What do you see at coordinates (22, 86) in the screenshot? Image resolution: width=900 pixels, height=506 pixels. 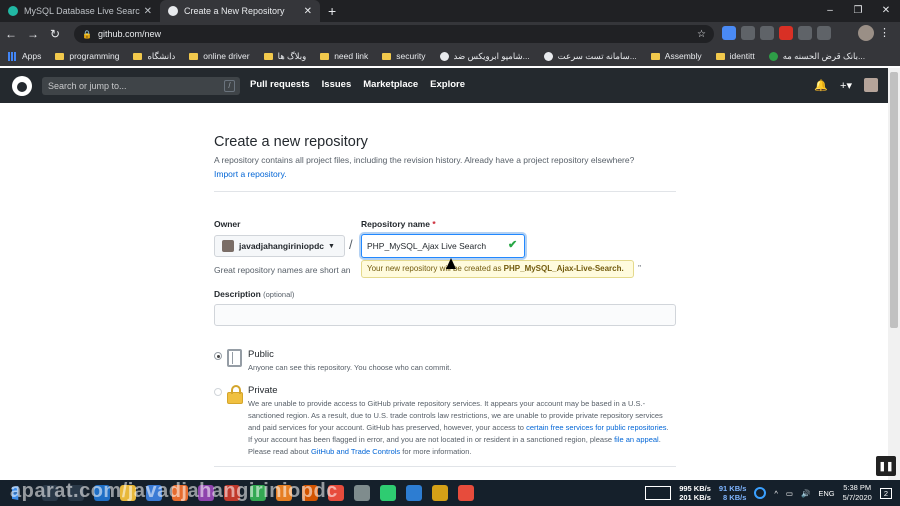 I see `github-logo-icon` at bounding box center [22, 86].